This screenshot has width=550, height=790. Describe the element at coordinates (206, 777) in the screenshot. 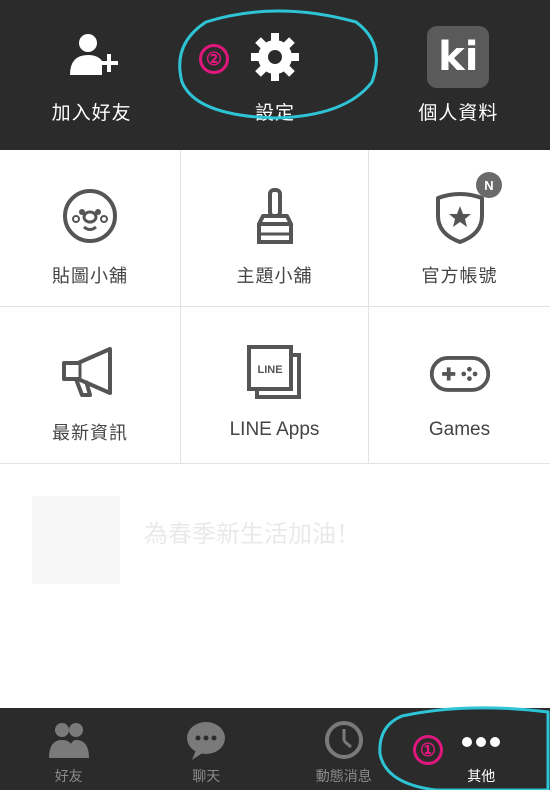

I see `tab-chat-label: 聊天` at that location.